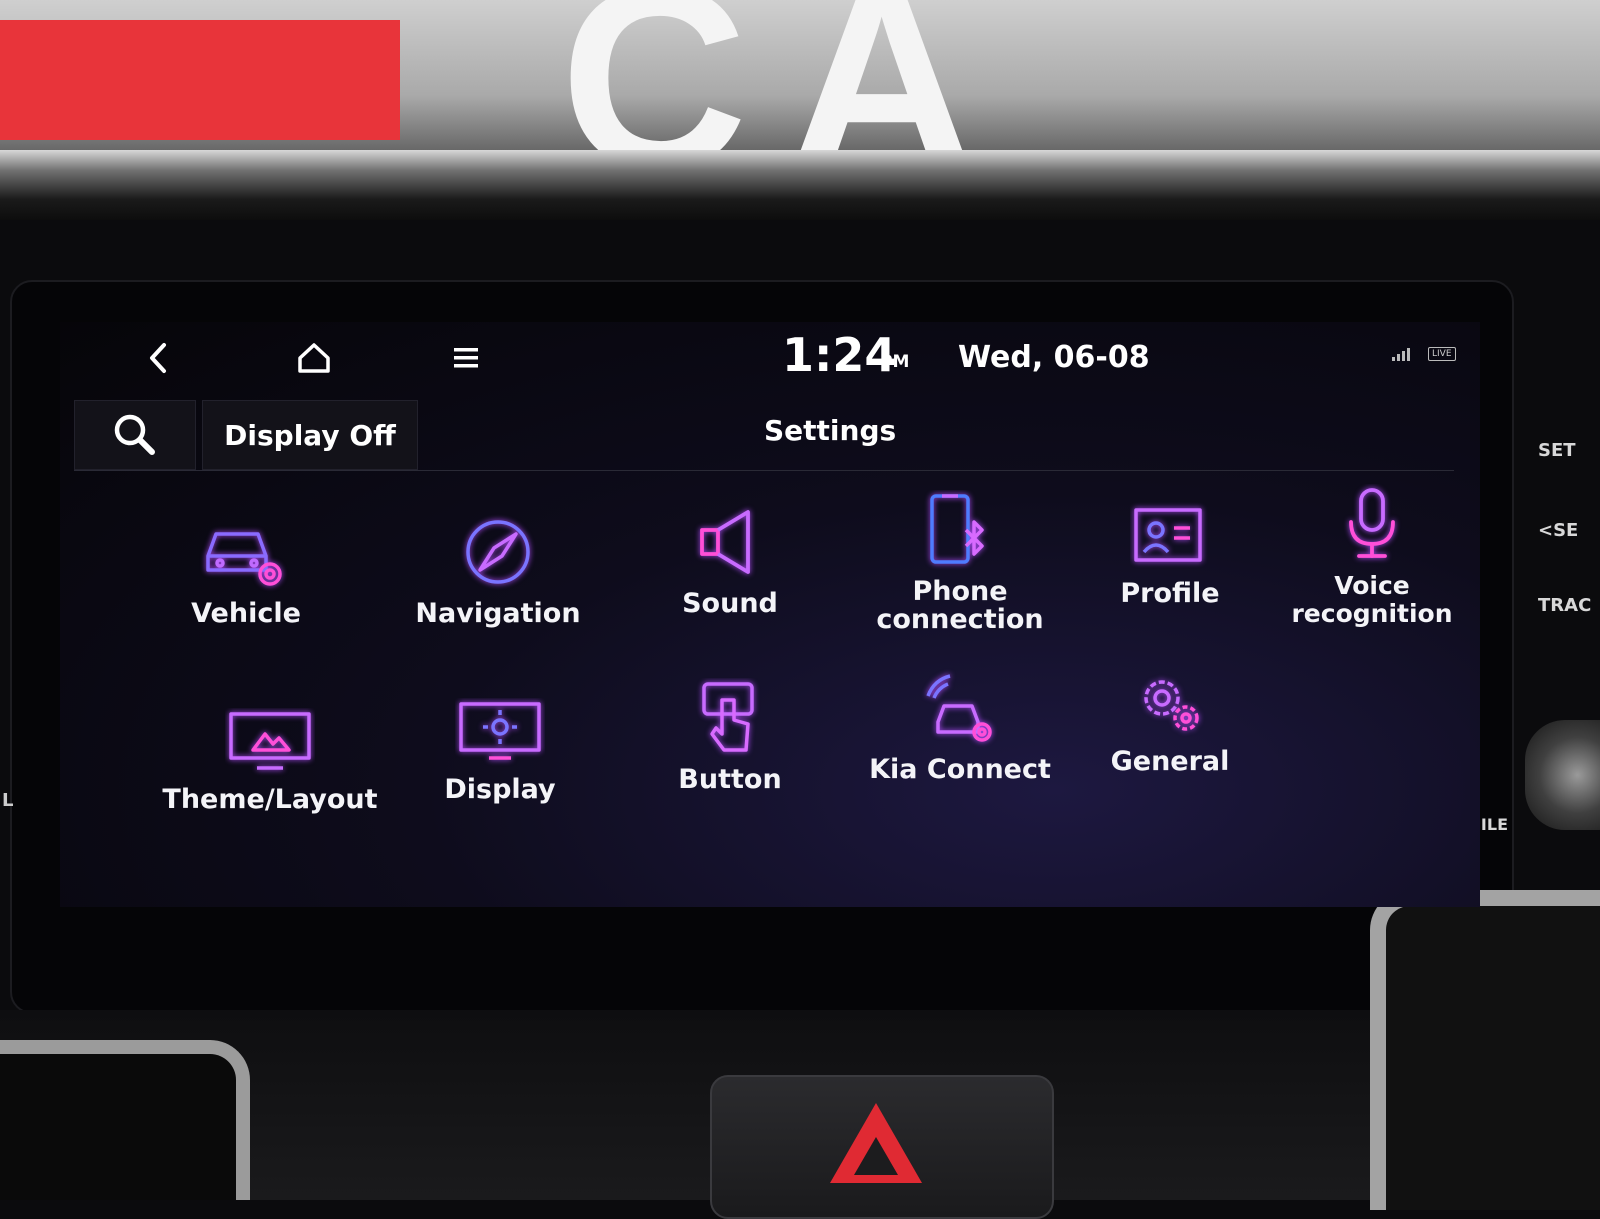 This screenshot has width=1600, height=1219. I want to click on home-button, so click(314, 358).